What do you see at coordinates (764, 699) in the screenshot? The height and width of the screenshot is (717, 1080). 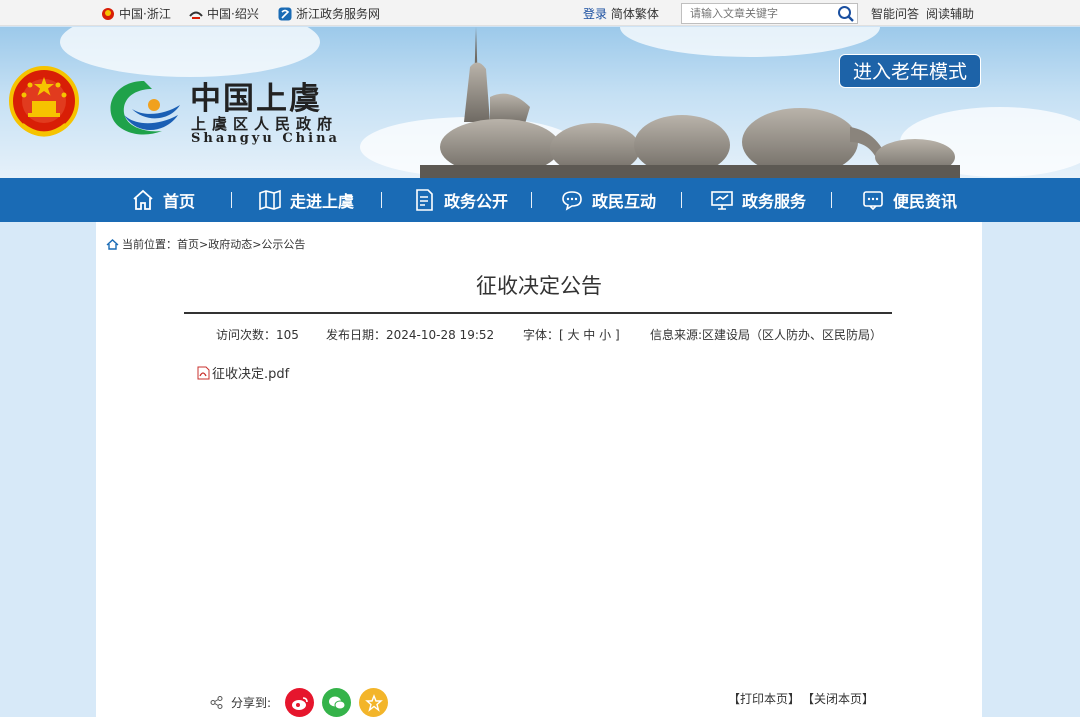 I see `print-page-link: 【打印本页】` at bounding box center [764, 699].